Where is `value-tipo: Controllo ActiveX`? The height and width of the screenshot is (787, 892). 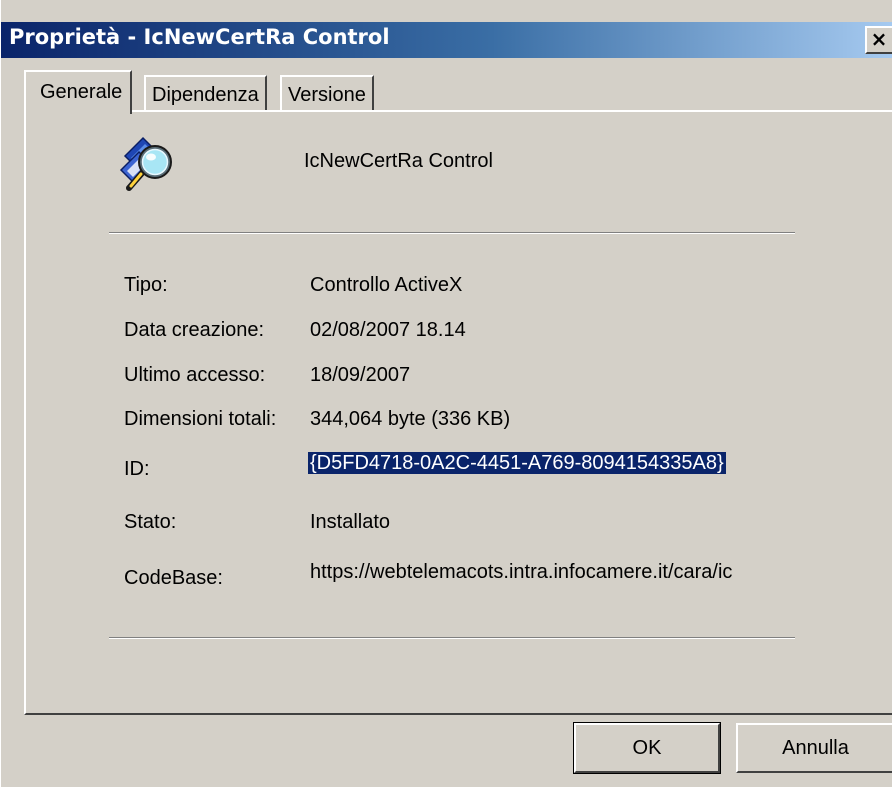 value-tipo: Controllo ActiveX is located at coordinates (386, 285).